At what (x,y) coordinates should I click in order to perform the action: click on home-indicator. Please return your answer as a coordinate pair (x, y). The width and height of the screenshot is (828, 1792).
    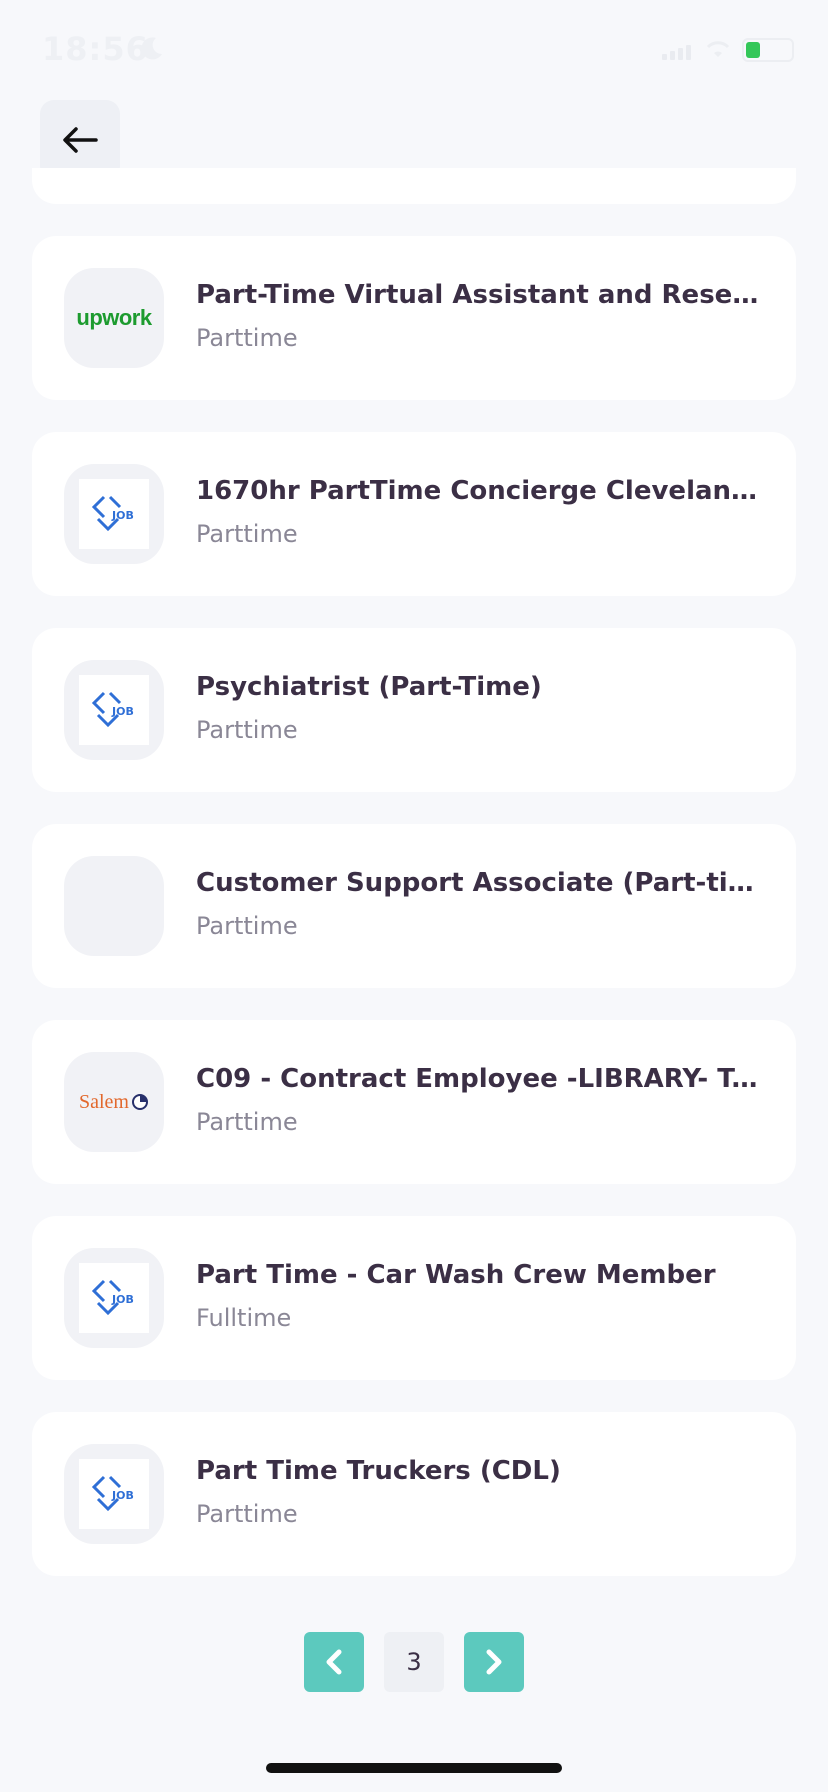
    Looking at the image, I should click on (414, 1768).